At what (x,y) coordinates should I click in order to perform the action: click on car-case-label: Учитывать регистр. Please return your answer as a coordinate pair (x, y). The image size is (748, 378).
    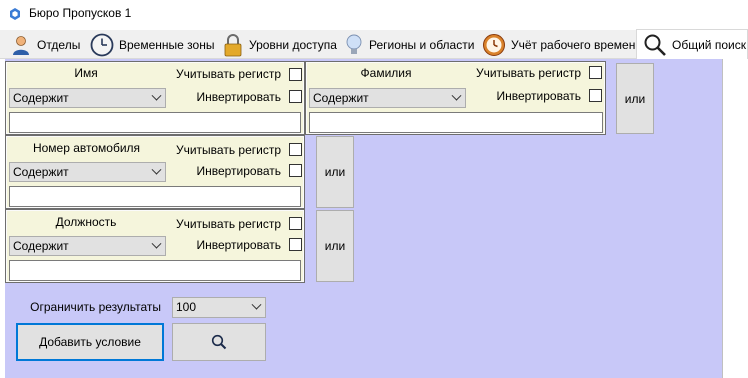
    Looking at the image, I should click on (228, 150).